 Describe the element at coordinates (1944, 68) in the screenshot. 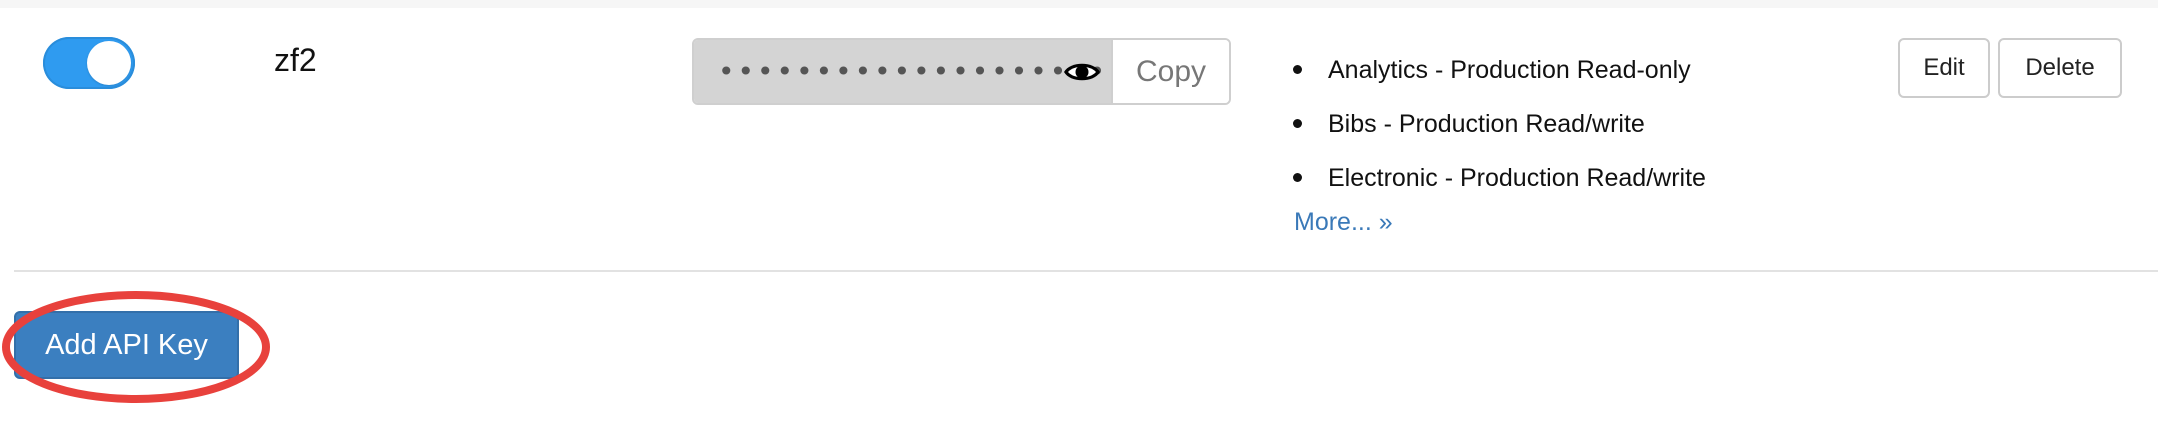

I see `edit-button: Edit` at that location.